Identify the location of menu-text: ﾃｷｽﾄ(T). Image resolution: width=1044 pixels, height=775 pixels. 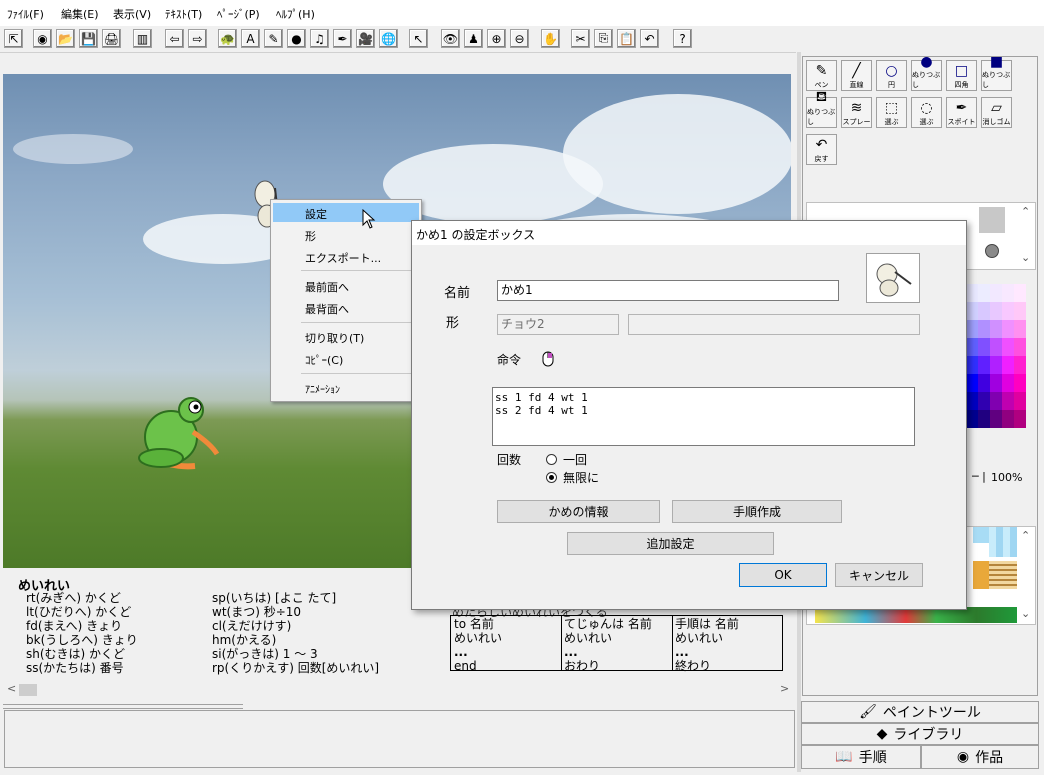
(183, 14).